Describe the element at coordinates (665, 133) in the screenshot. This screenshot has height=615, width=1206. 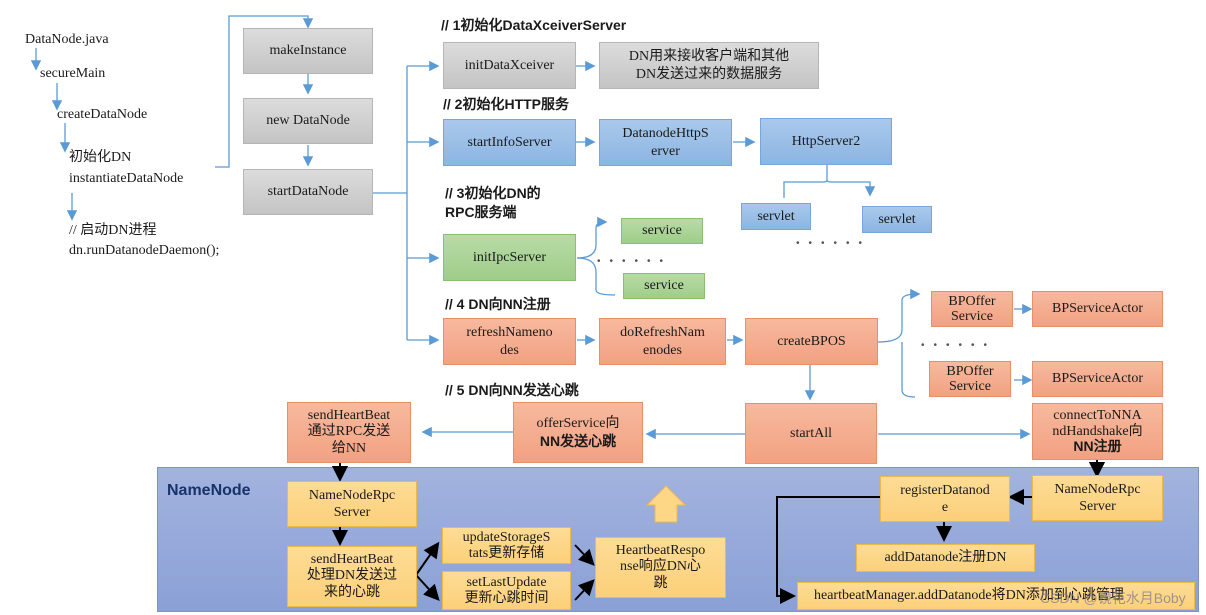
I see `node-line: DatanodeHttpS` at that location.